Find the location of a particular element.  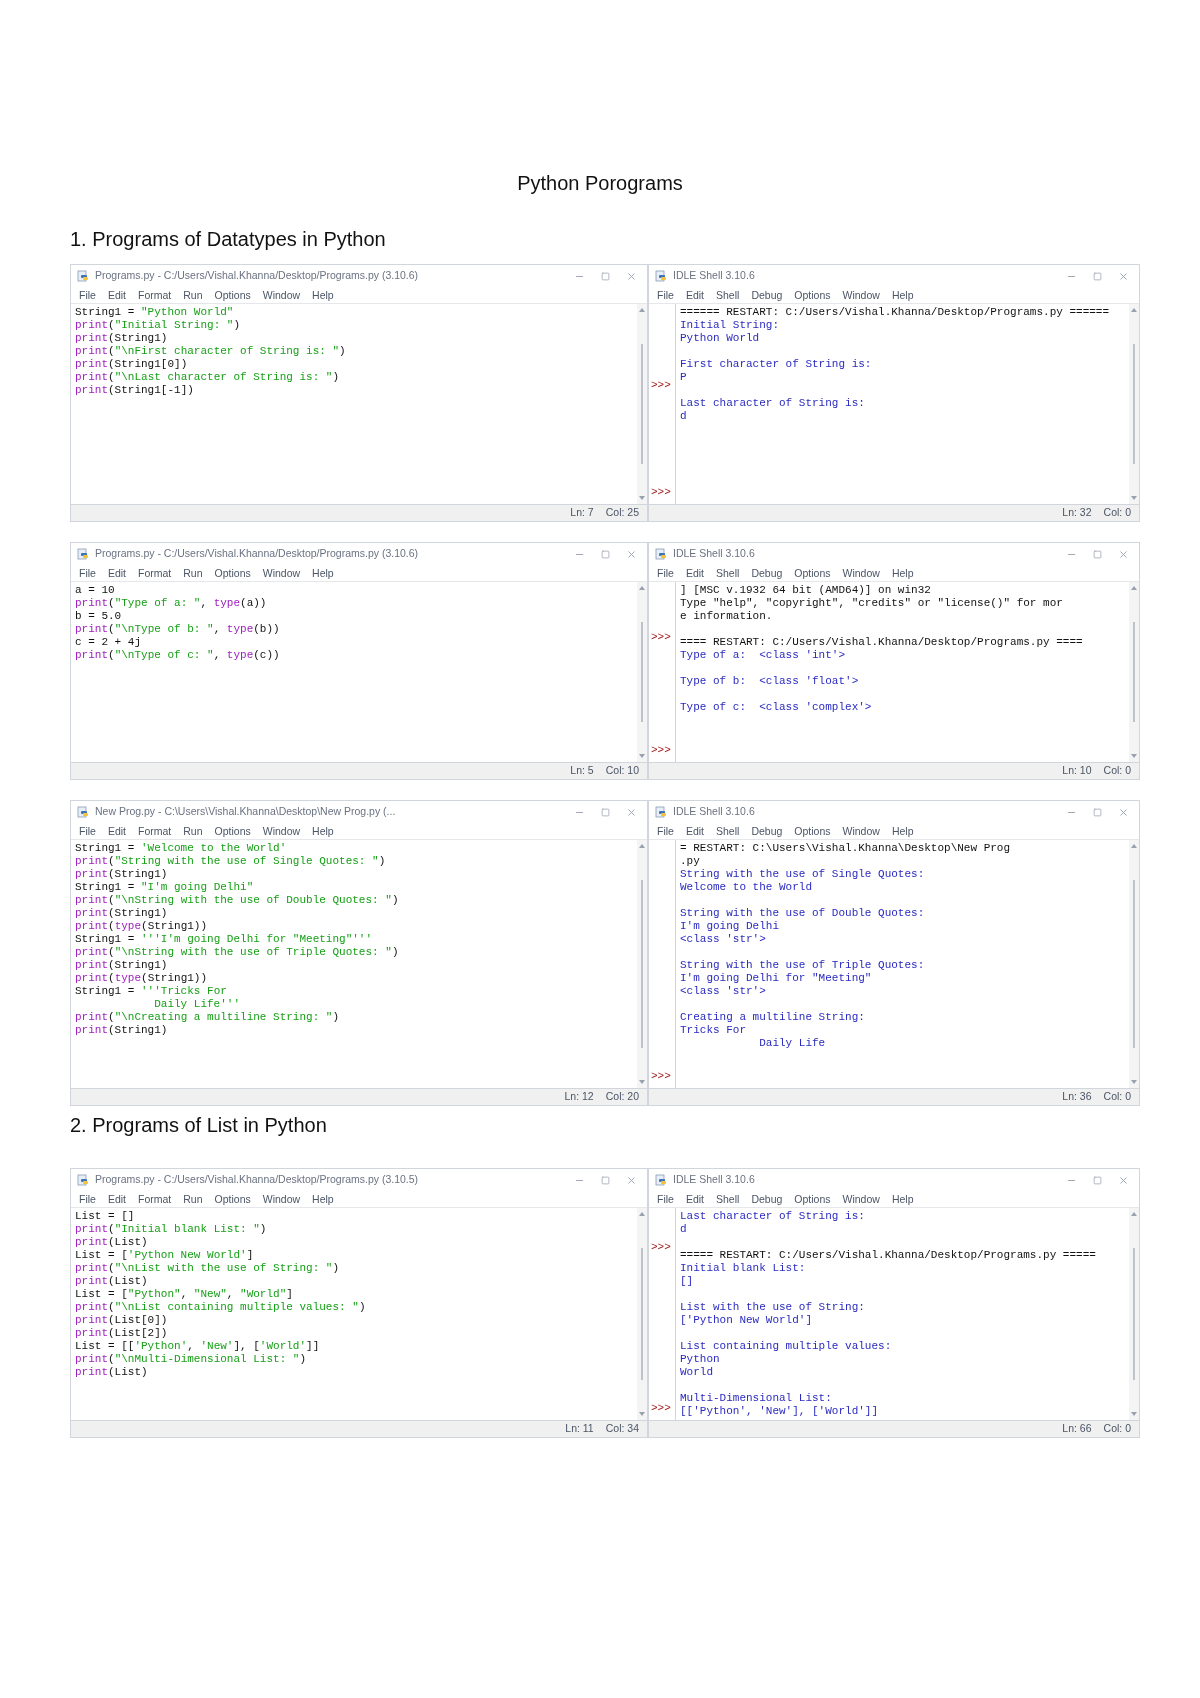

code-editor: String1 = "Python World" print("Initial String: ") print(String1) print("\nFirst character of String is: ") print(String1[0]) print("\nLast character of String is: ") print(String1[-1]) is located at coordinates (354, 404).